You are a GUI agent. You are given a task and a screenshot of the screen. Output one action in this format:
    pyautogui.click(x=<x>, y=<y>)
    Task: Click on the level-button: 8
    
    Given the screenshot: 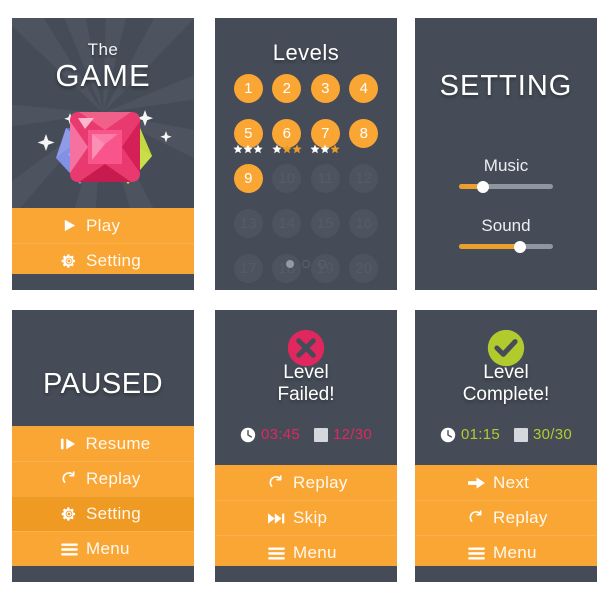 What is the action you would take?
    pyautogui.click(x=364, y=133)
    